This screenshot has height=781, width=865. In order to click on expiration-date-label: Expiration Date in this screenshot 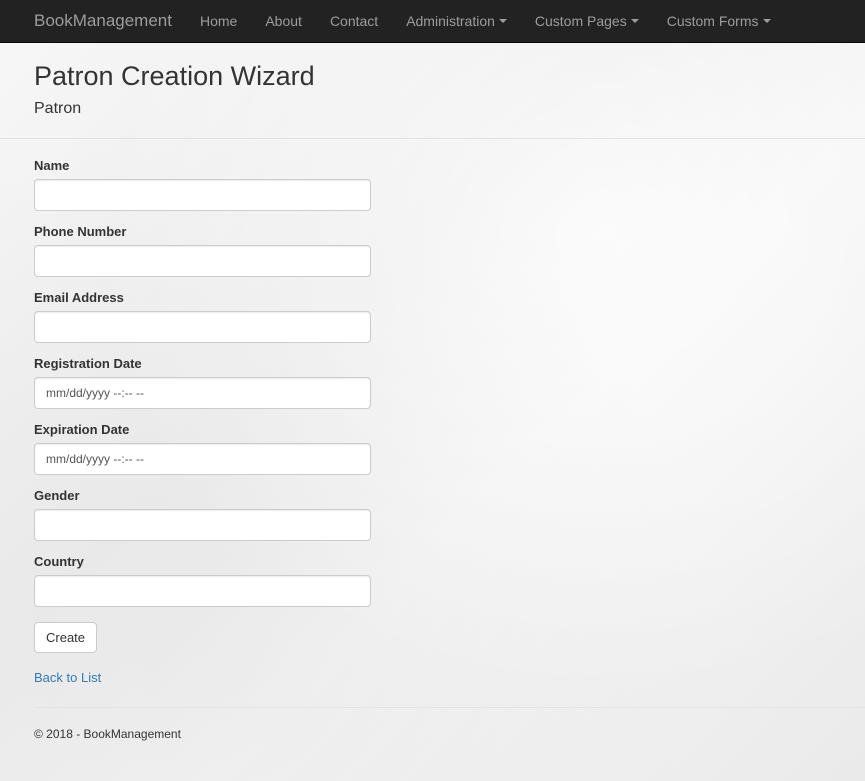, I will do `click(82, 429)`.